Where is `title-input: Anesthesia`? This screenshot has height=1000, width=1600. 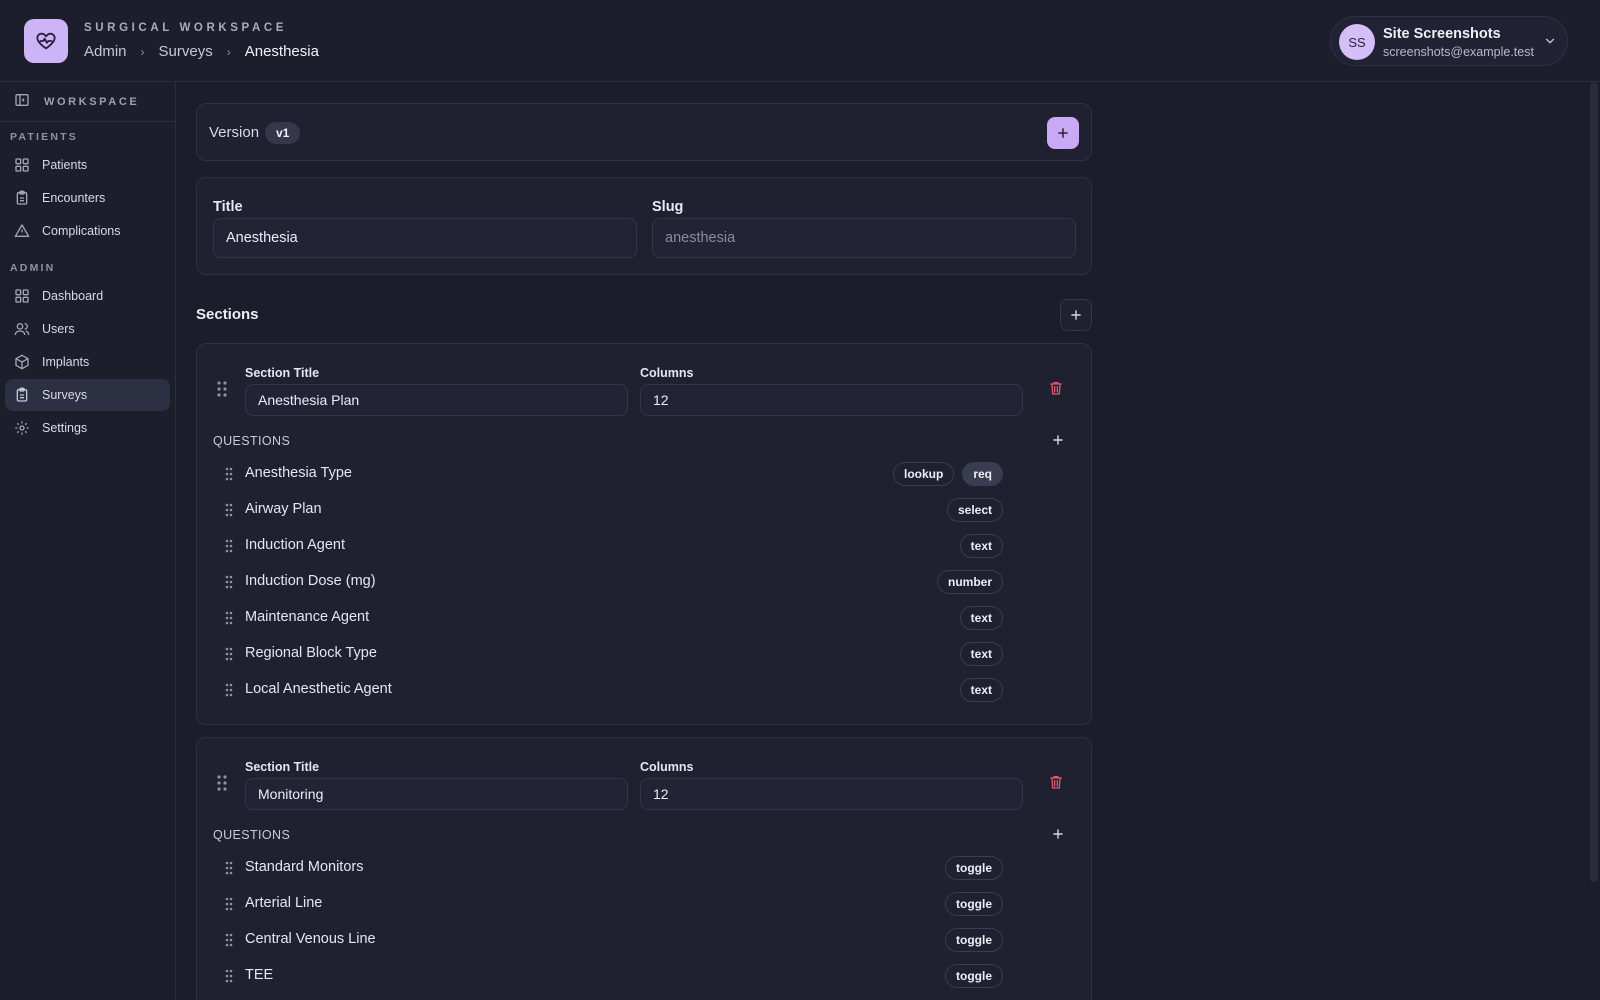 title-input: Anesthesia is located at coordinates (425, 238).